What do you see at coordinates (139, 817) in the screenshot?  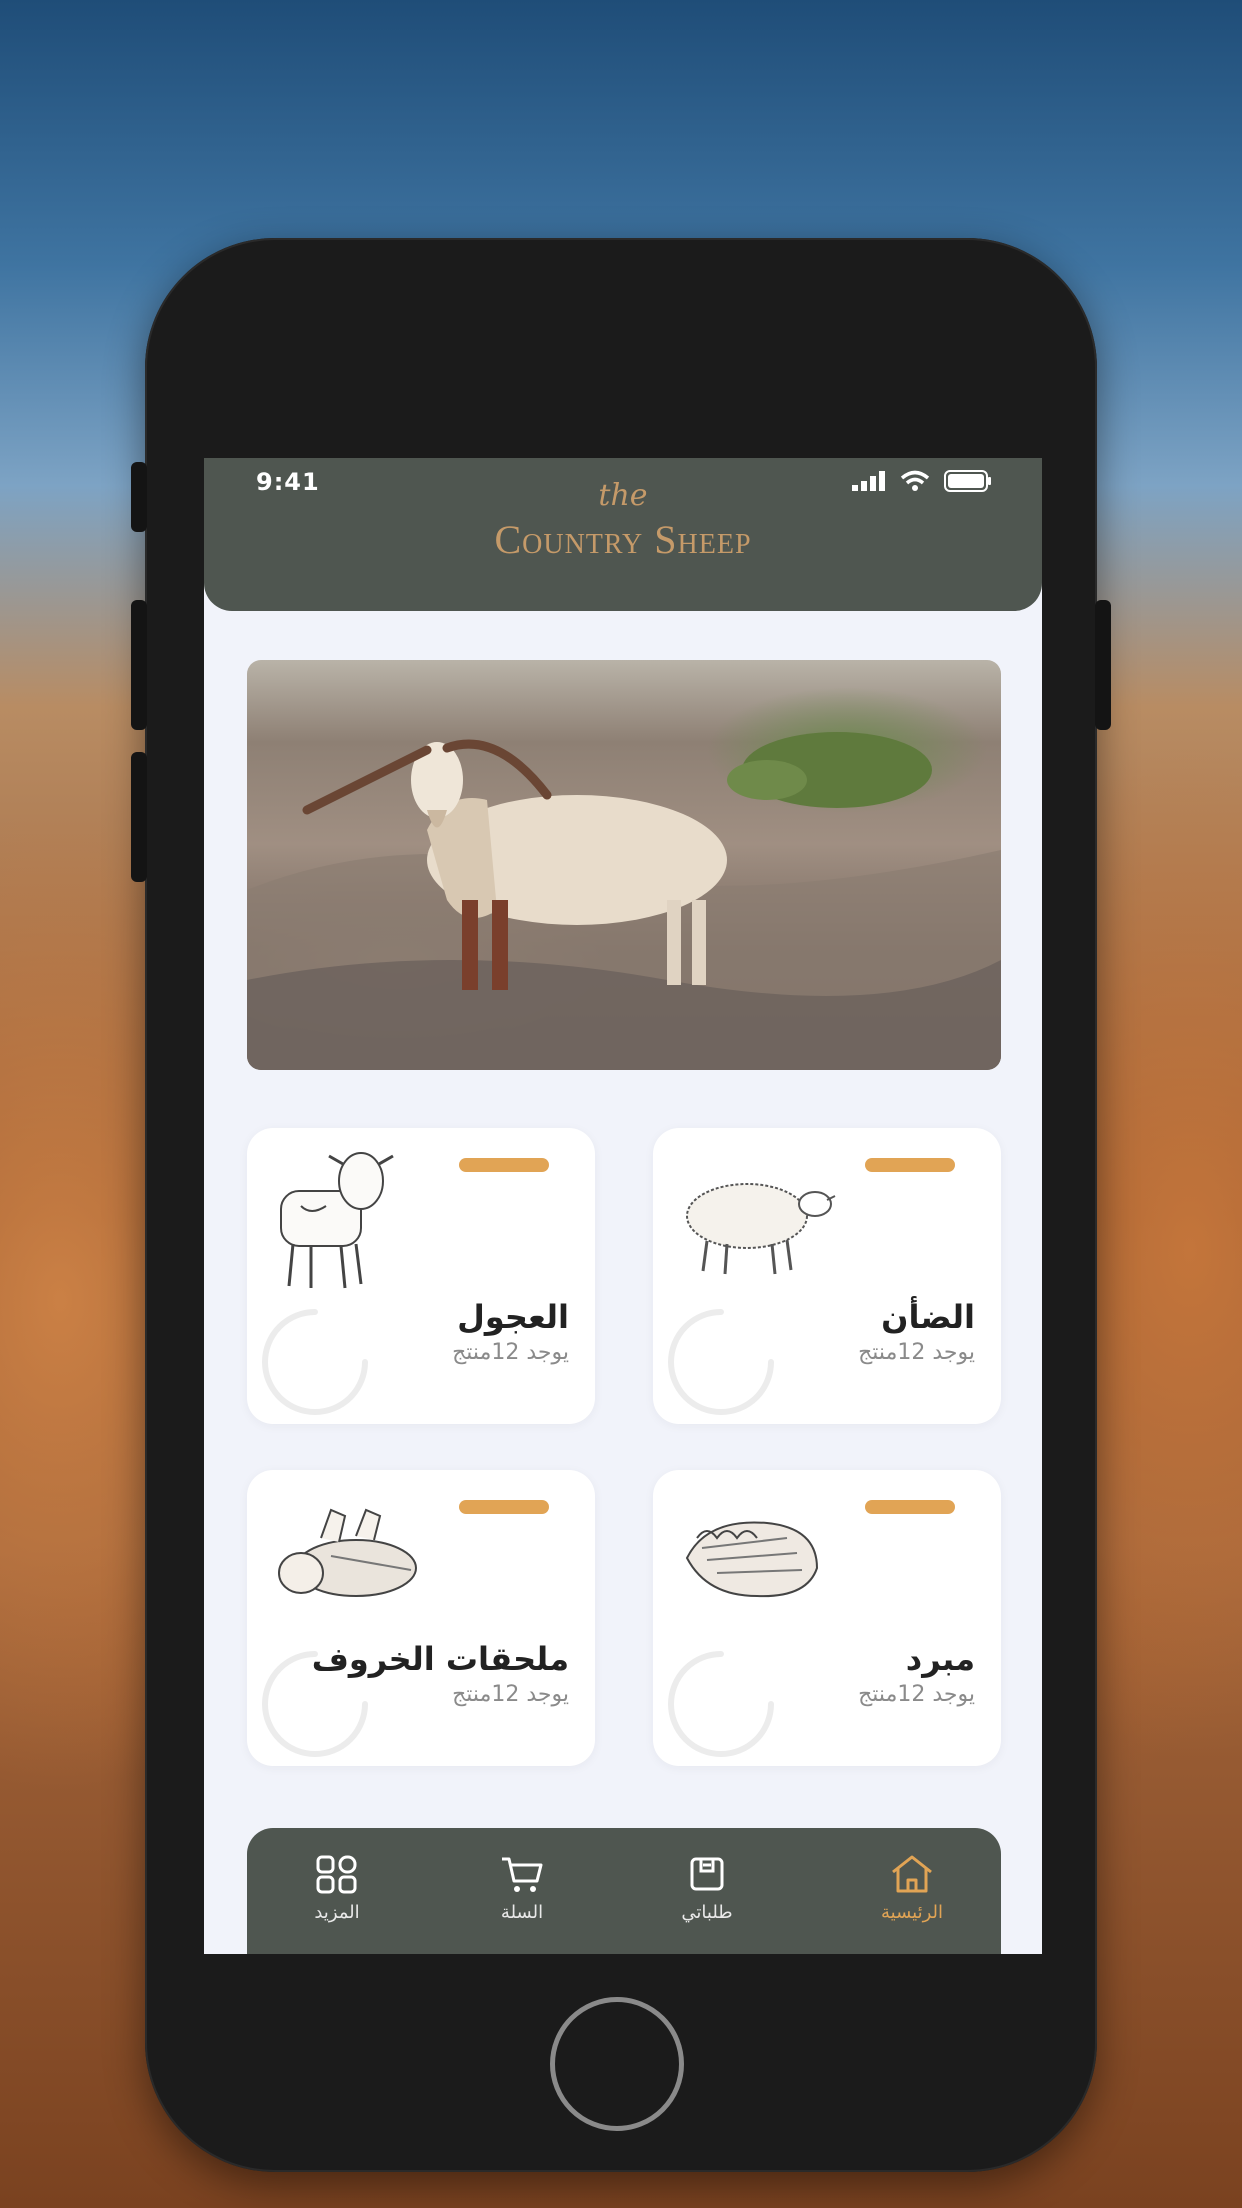 I see `volume-down-button` at bounding box center [139, 817].